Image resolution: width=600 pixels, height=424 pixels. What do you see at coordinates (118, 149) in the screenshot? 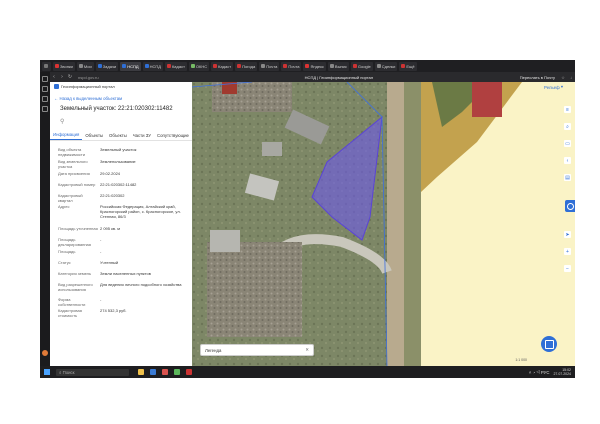
I see `attribute-value: Земельный участок` at bounding box center [118, 149].